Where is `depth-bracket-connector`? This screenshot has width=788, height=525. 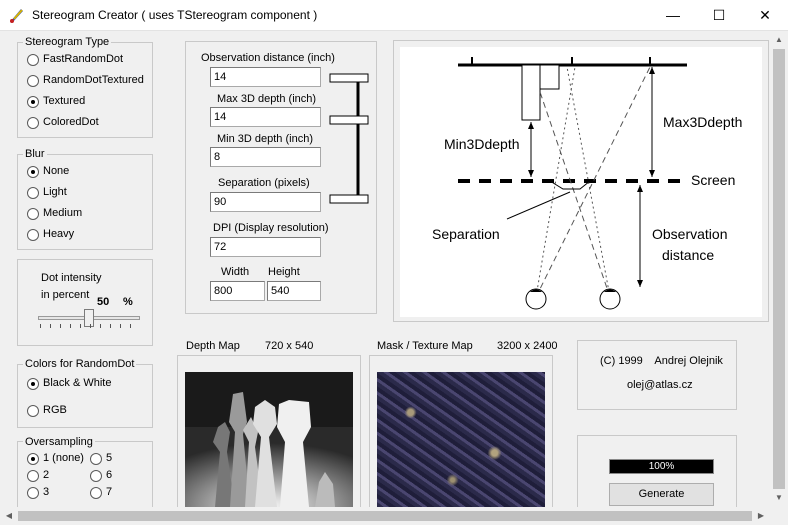
depth-bracket-connector is located at coordinates (349, 138).